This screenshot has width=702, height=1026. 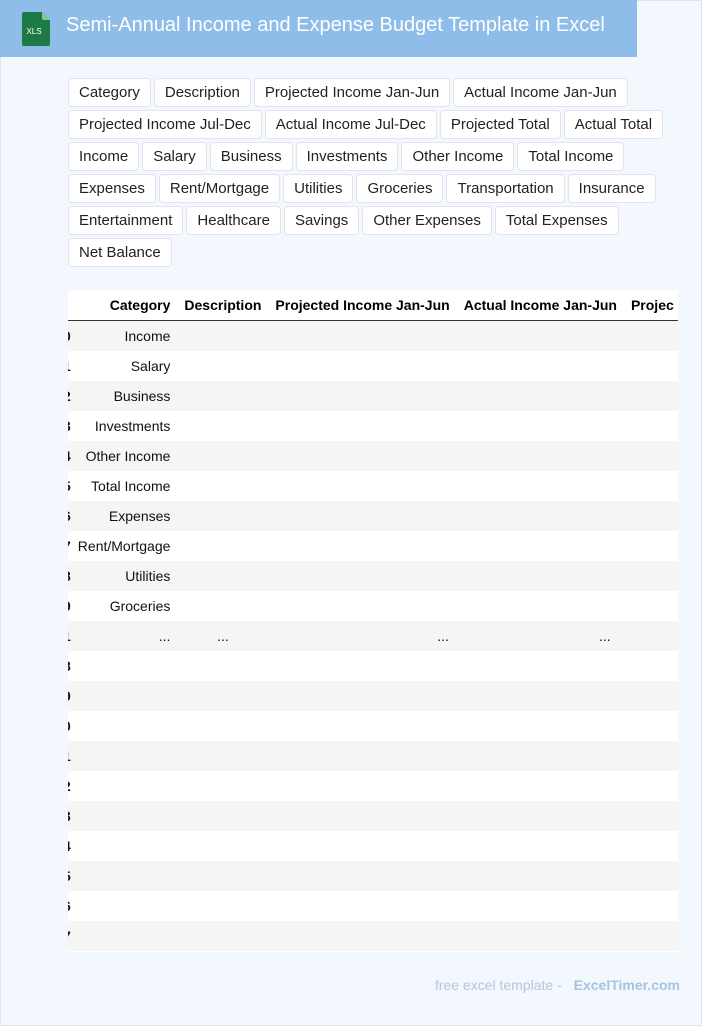 I want to click on tag-item: Projected Total, so click(x=500, y=124).